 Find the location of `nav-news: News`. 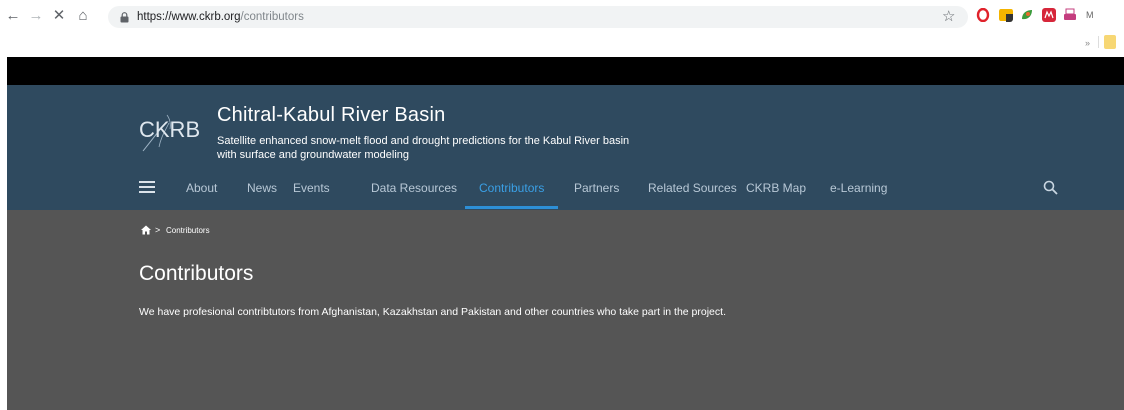

nav-news: News is located at coordinates (262, 188).